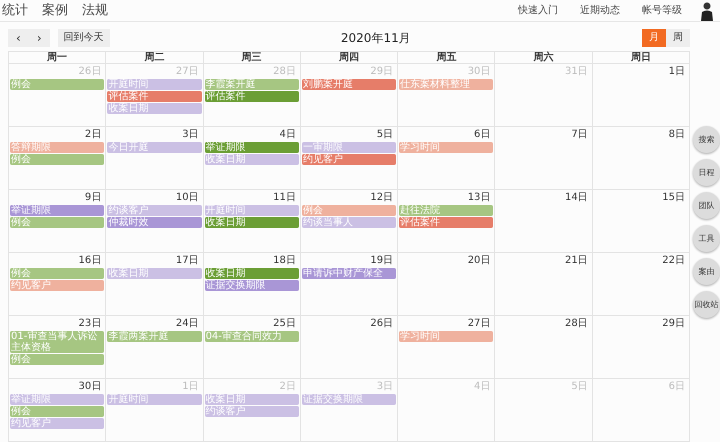 The width and height of the screenshot is (720, 442). What do you see at coordinates (447, 57) in the screenshot?
I see `weekday-header: 周五` at bounding box center [447, 57].